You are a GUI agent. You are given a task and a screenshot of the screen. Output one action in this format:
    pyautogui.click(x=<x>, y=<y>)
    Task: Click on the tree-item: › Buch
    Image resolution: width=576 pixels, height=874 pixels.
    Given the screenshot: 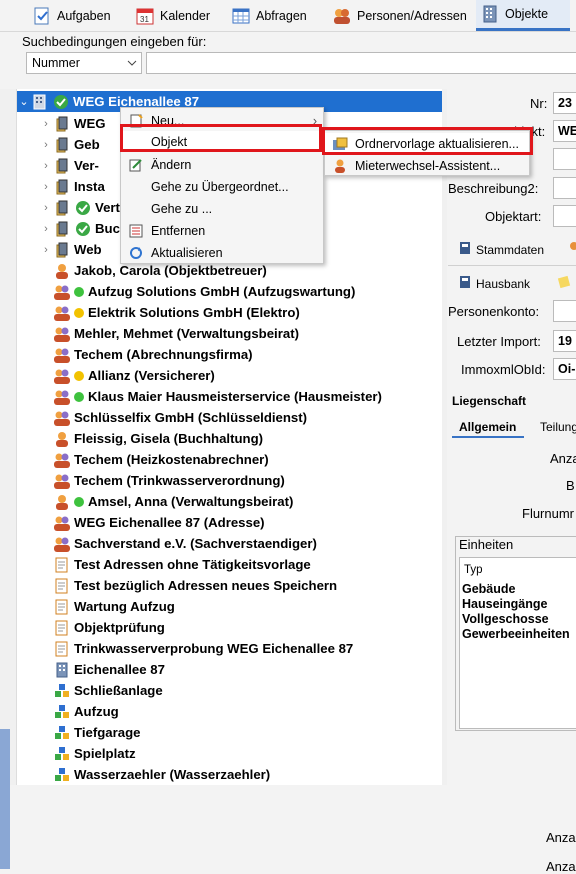 What is the action you would take?
    pyautogui.click(x=83, y=228)
    